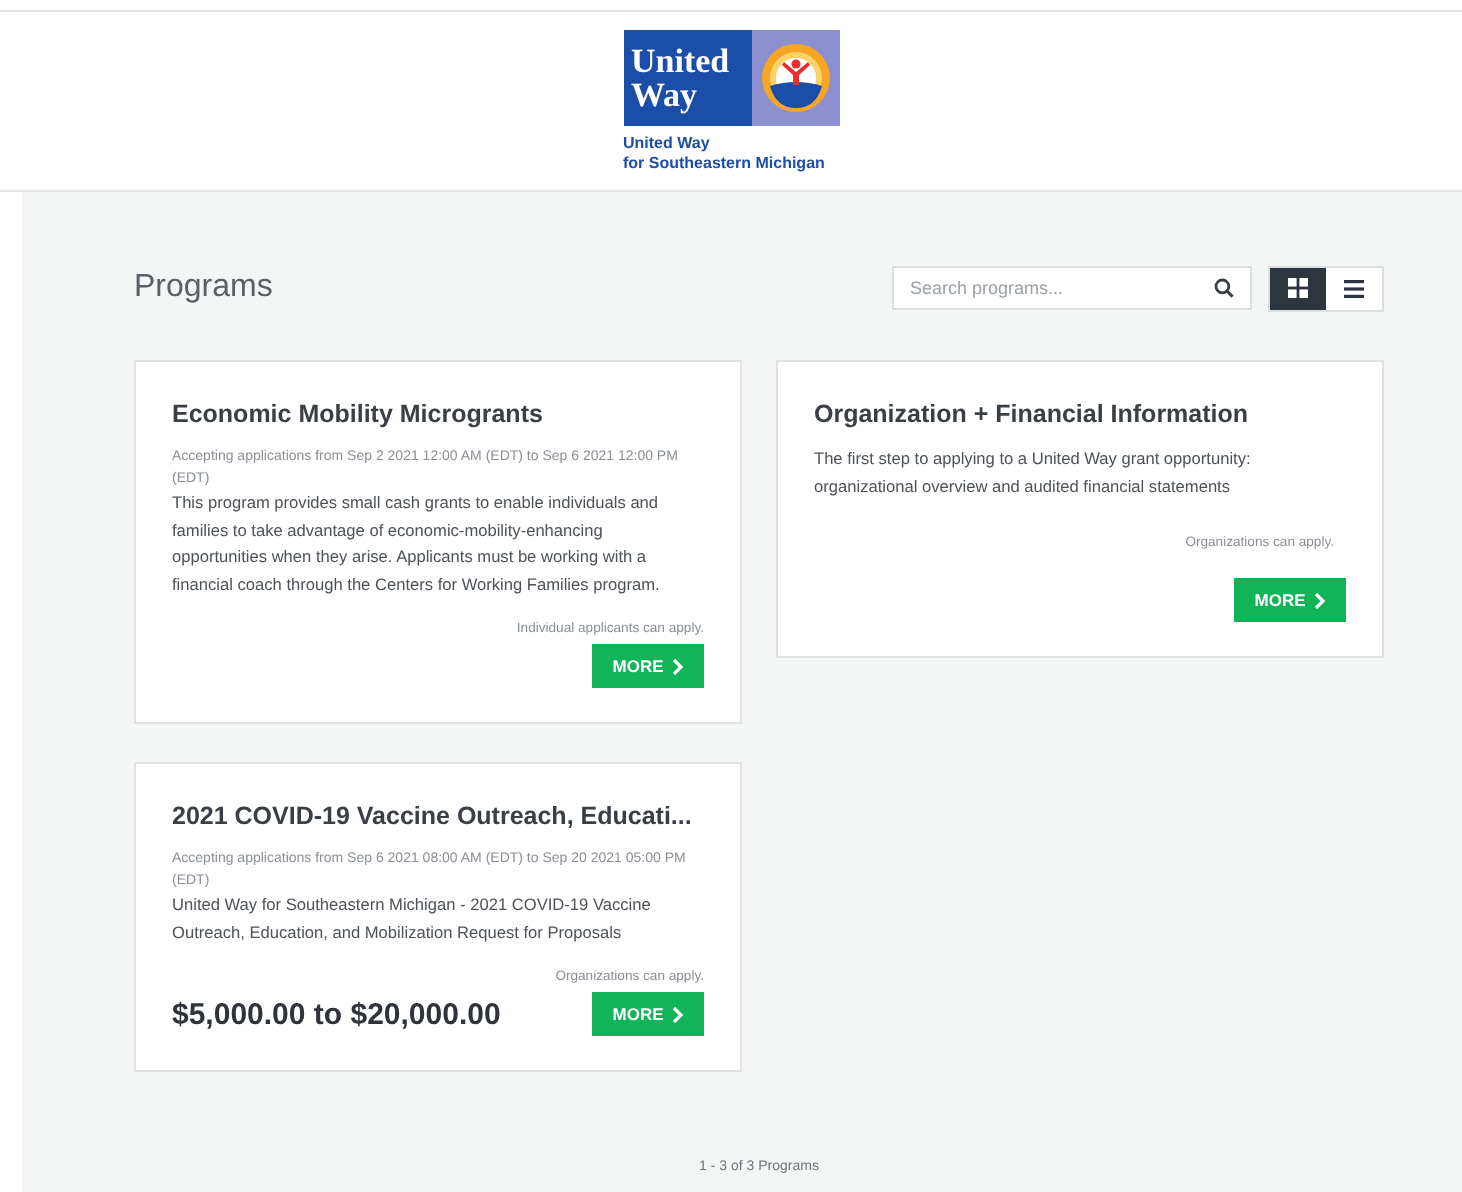 Image resolution: width=1462 pixels, height=1192 pixels. Describe the element at coordinates (681, 61) in the screenshot. I see `logo-word: United` at that location.